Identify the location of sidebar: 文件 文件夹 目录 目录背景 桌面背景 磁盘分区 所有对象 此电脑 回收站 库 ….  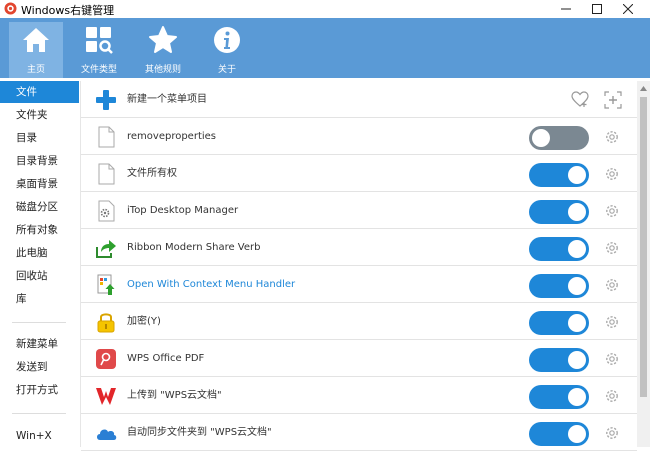
(40, 264).